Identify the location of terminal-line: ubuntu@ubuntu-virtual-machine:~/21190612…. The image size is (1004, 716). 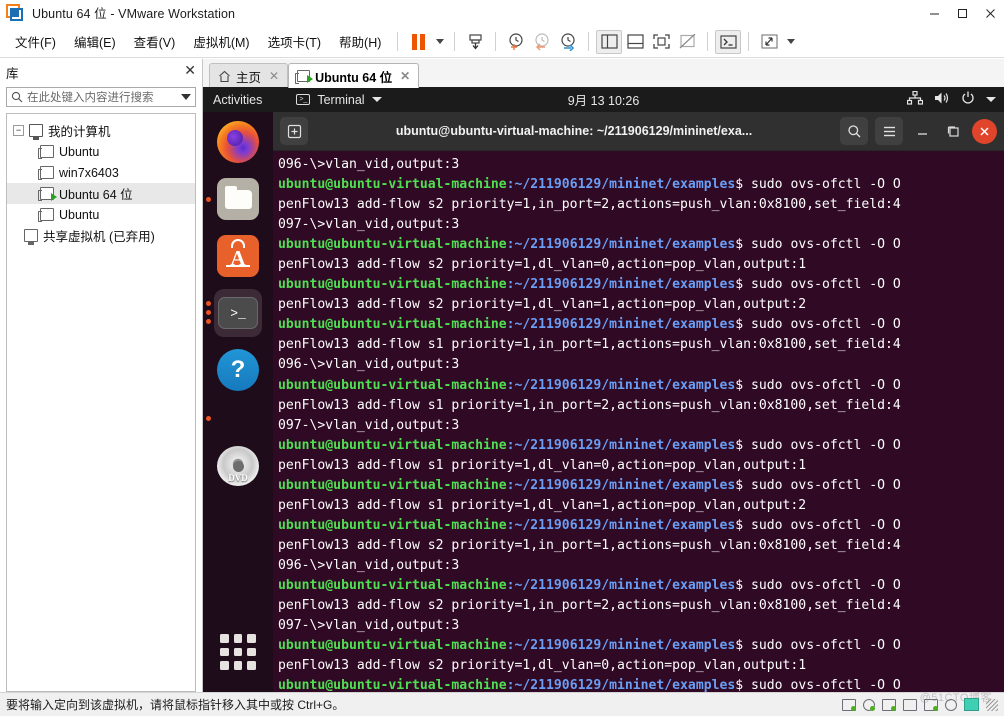
(641, 586).